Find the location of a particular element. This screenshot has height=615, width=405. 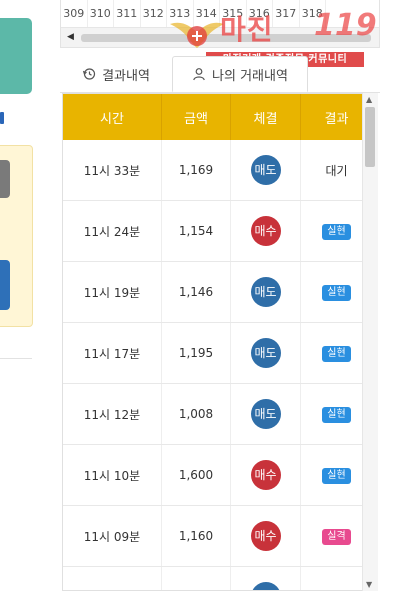

left-blue-marker is located at coordinates (2, 118).